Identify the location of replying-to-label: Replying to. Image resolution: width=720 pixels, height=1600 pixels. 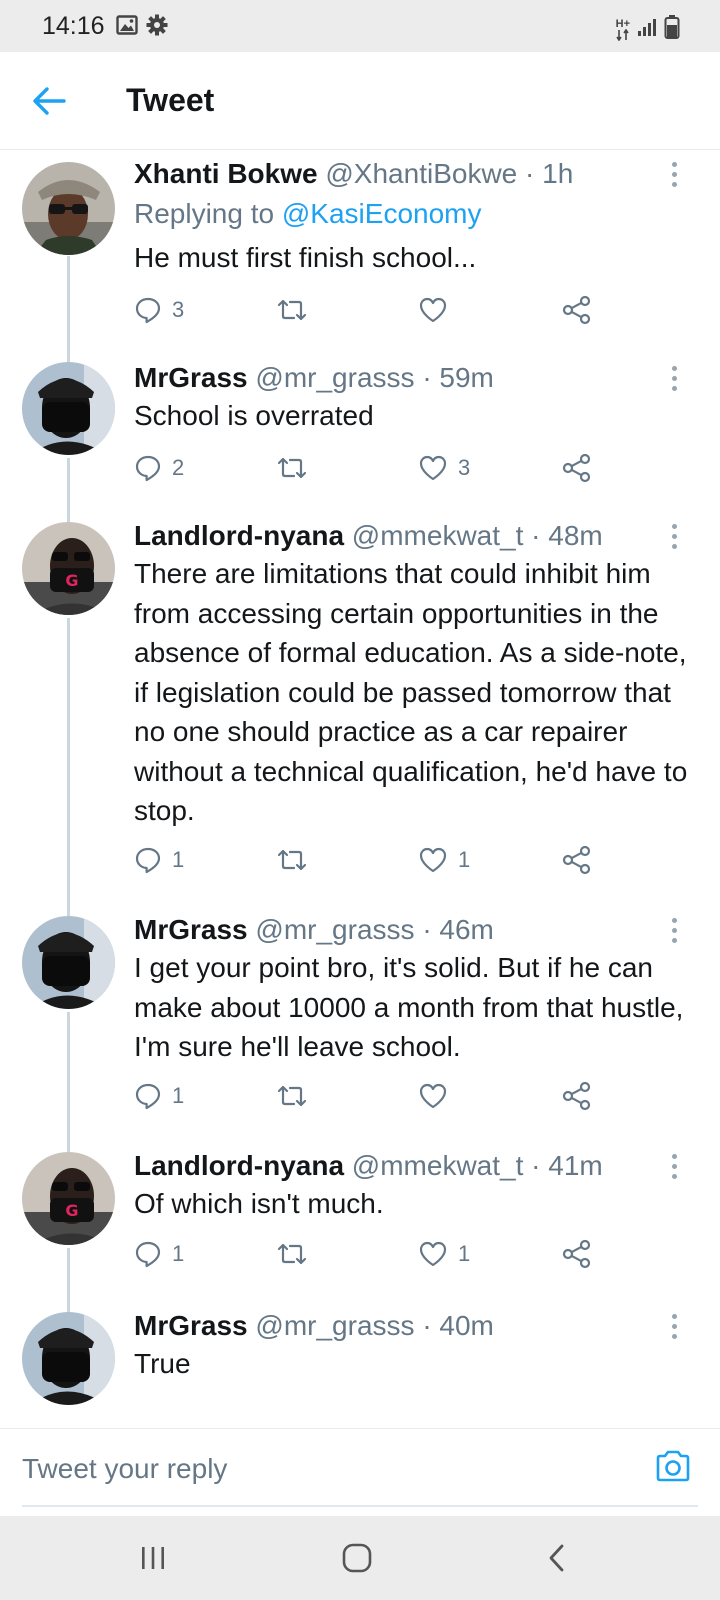
(204, 213).